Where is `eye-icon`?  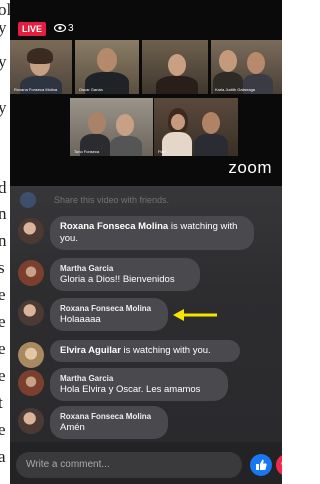 eye-icon is located at coordinates (60, 28).